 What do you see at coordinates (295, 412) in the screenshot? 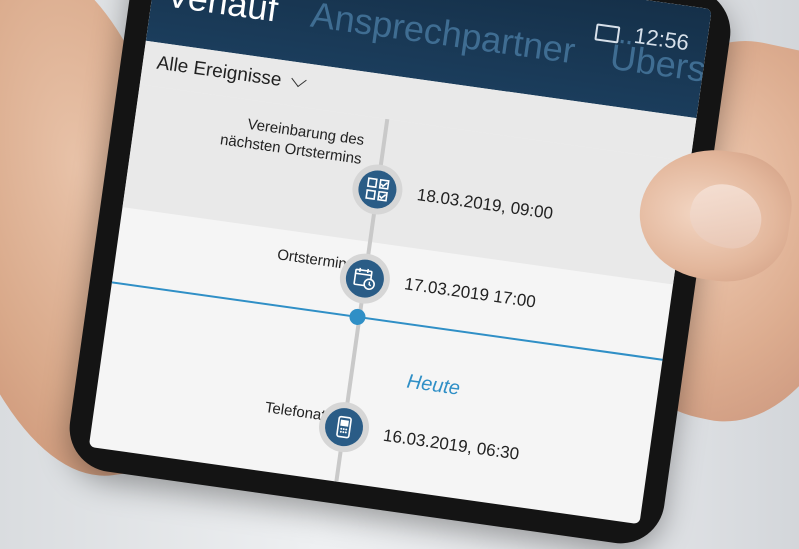
I see `event-3-label: Telefonat` at bounding box center [295, 412].